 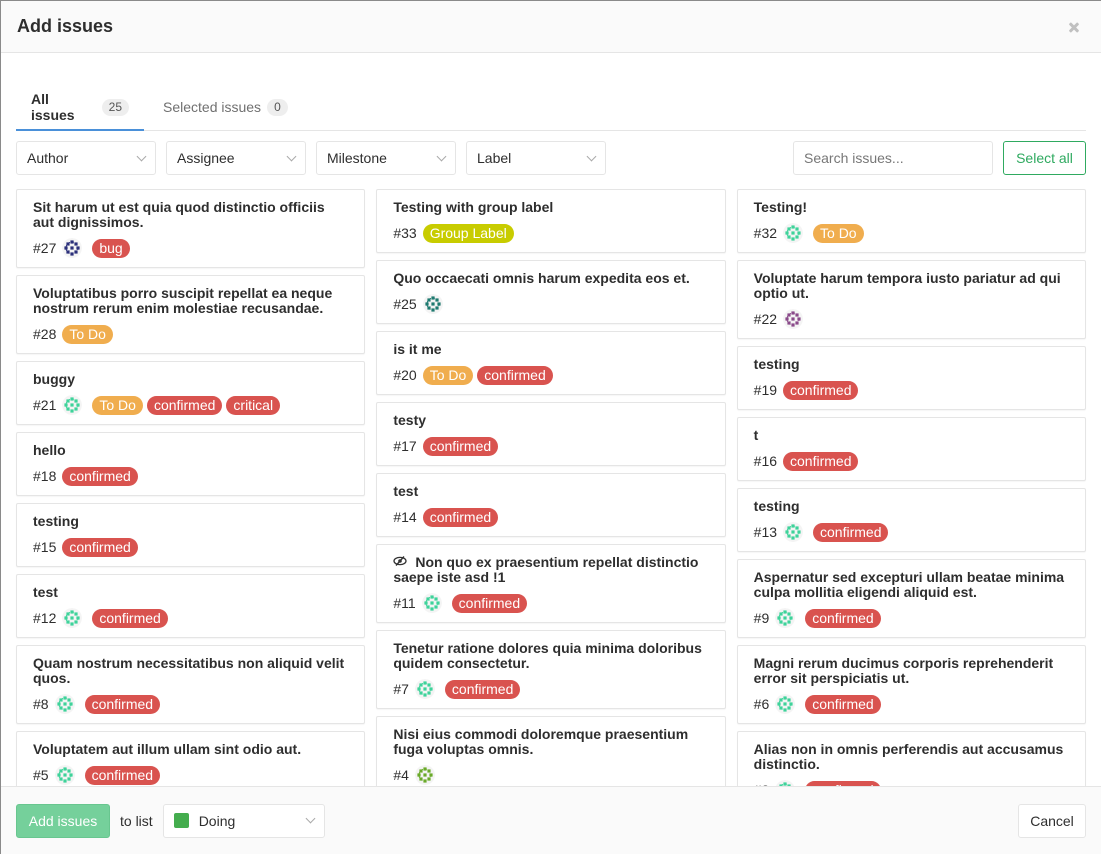 I want to click on issue-card: hello #18 confirmed, so click(x=191, y=464).